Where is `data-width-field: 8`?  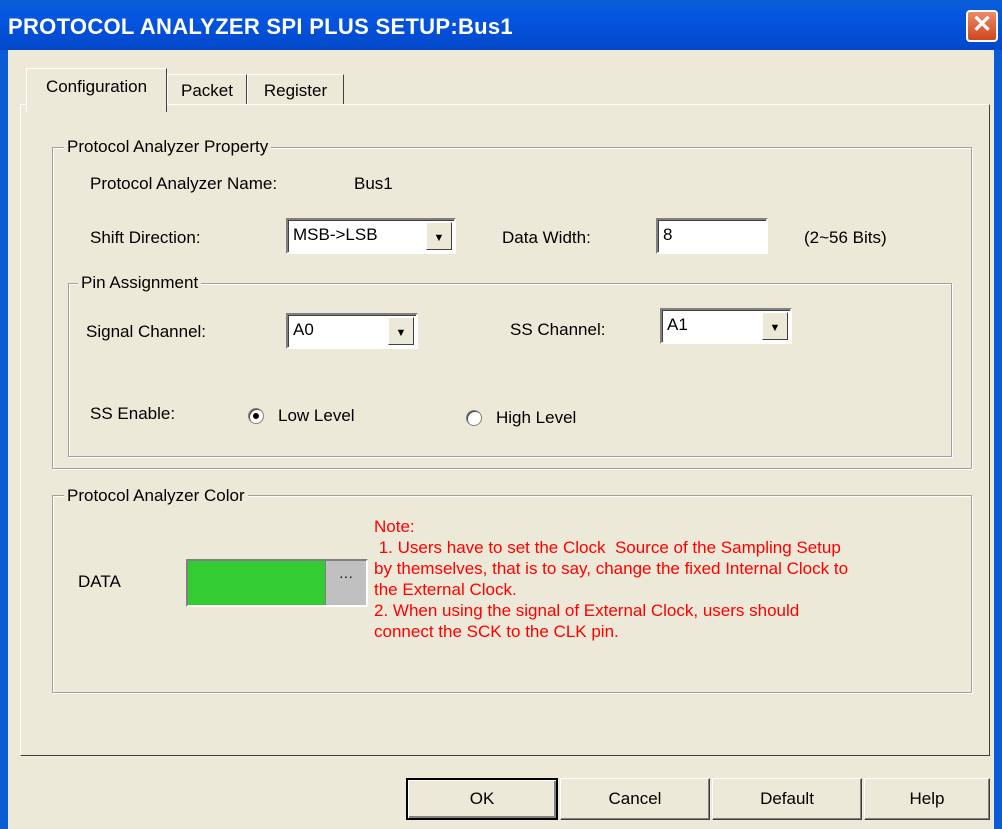
data-width-field: 8 is located at coordinates (712, 236).